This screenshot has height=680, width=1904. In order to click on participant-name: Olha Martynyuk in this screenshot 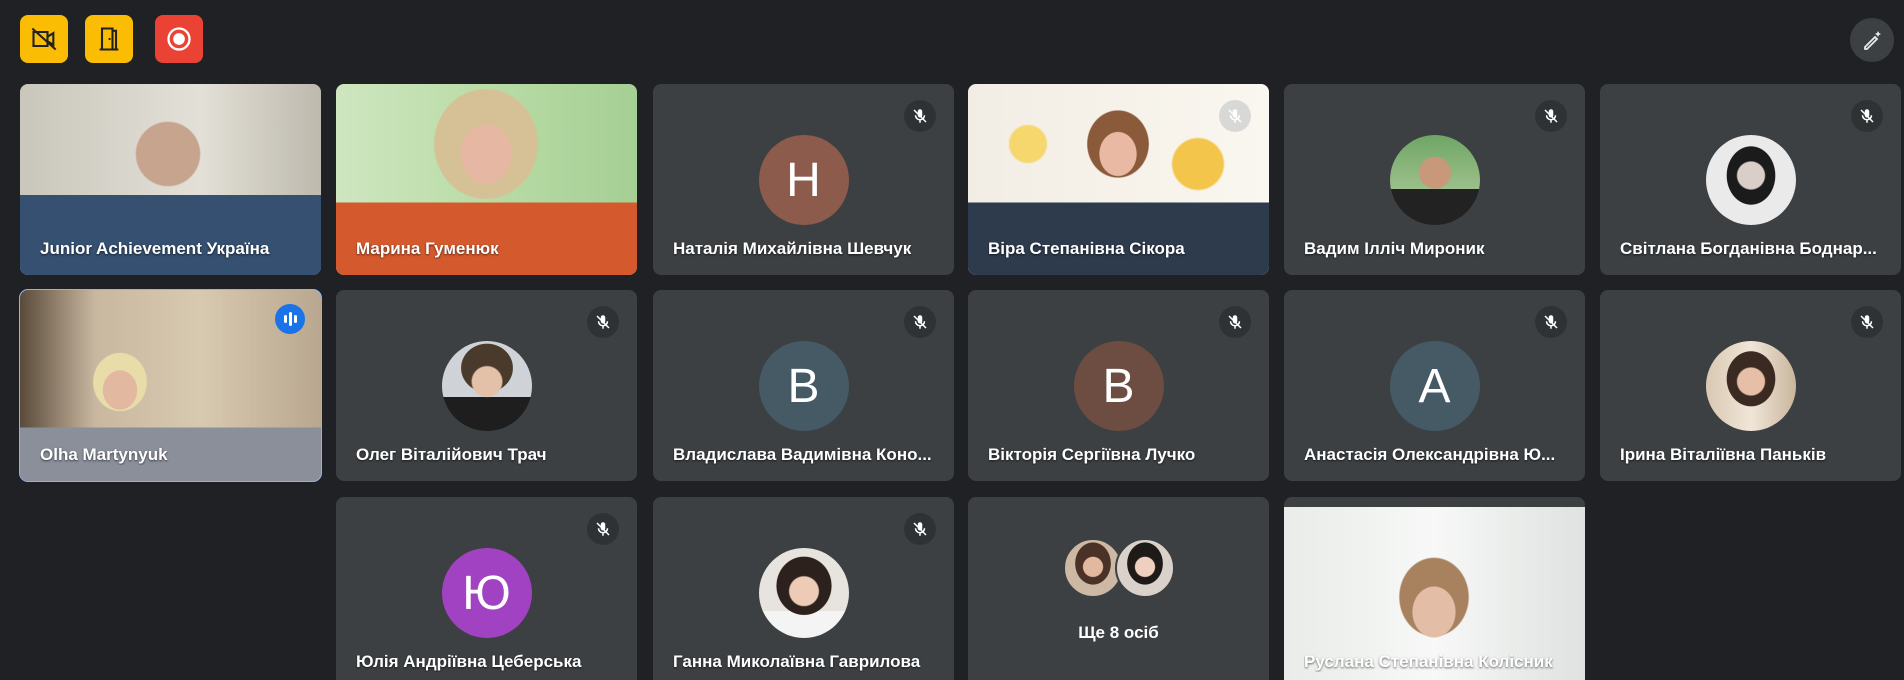, I will do `click(104, 454)`.